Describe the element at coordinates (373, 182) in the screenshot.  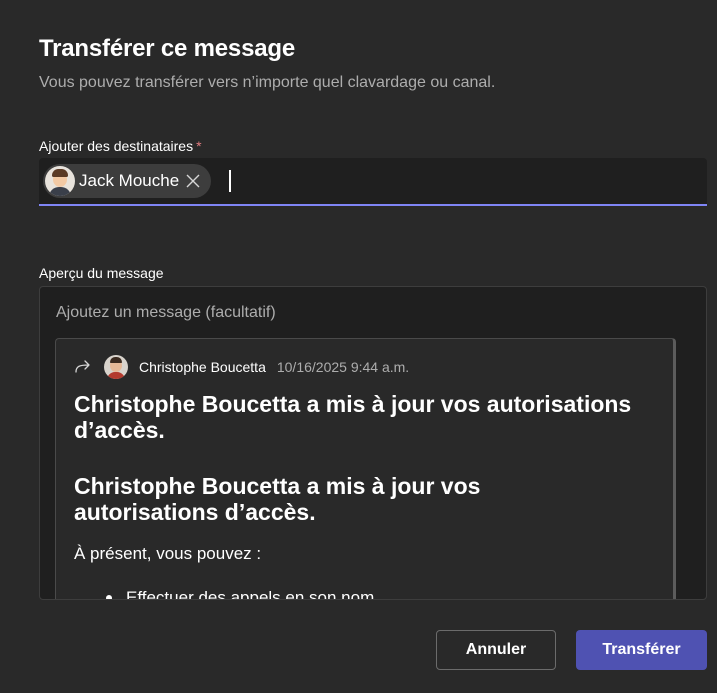
I see `recipients-input: Jack Mouche` at that location.